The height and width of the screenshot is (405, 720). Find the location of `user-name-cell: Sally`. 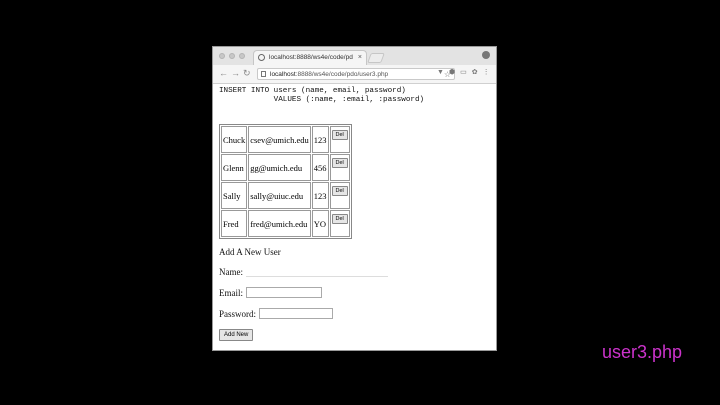

user-name-cell: Sally is located at coordinates (234, 195).